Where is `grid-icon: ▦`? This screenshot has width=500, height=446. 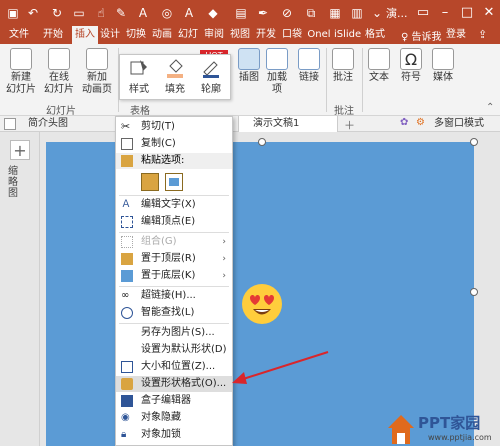 grid-icon: ▦ is located at coordinates (335, 13).